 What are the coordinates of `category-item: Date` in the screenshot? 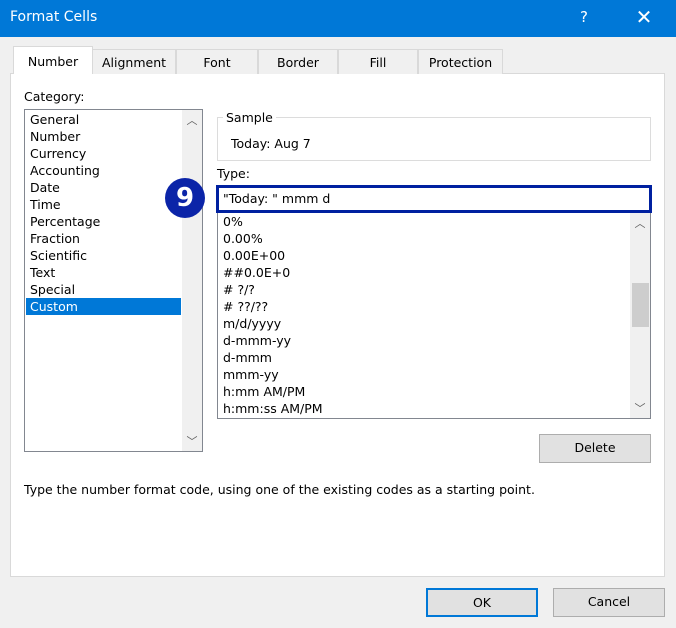 It's located at (103, 187).